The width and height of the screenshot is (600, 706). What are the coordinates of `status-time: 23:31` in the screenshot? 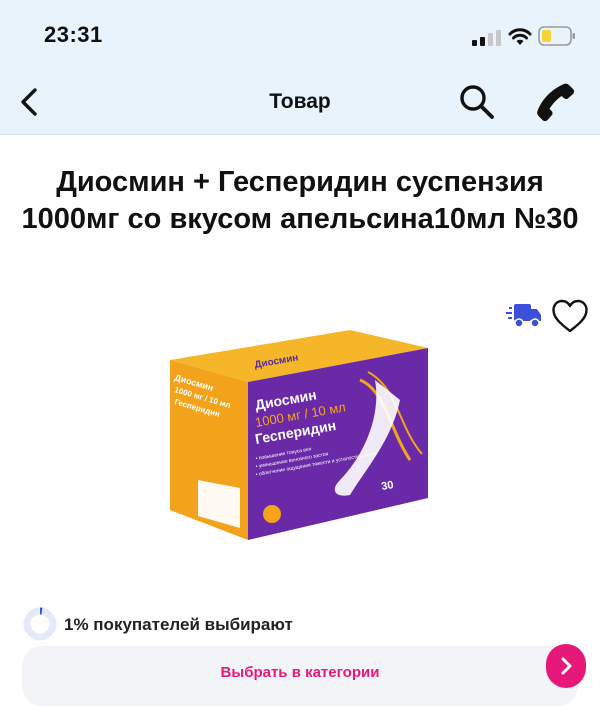 It's located at (73, 34).